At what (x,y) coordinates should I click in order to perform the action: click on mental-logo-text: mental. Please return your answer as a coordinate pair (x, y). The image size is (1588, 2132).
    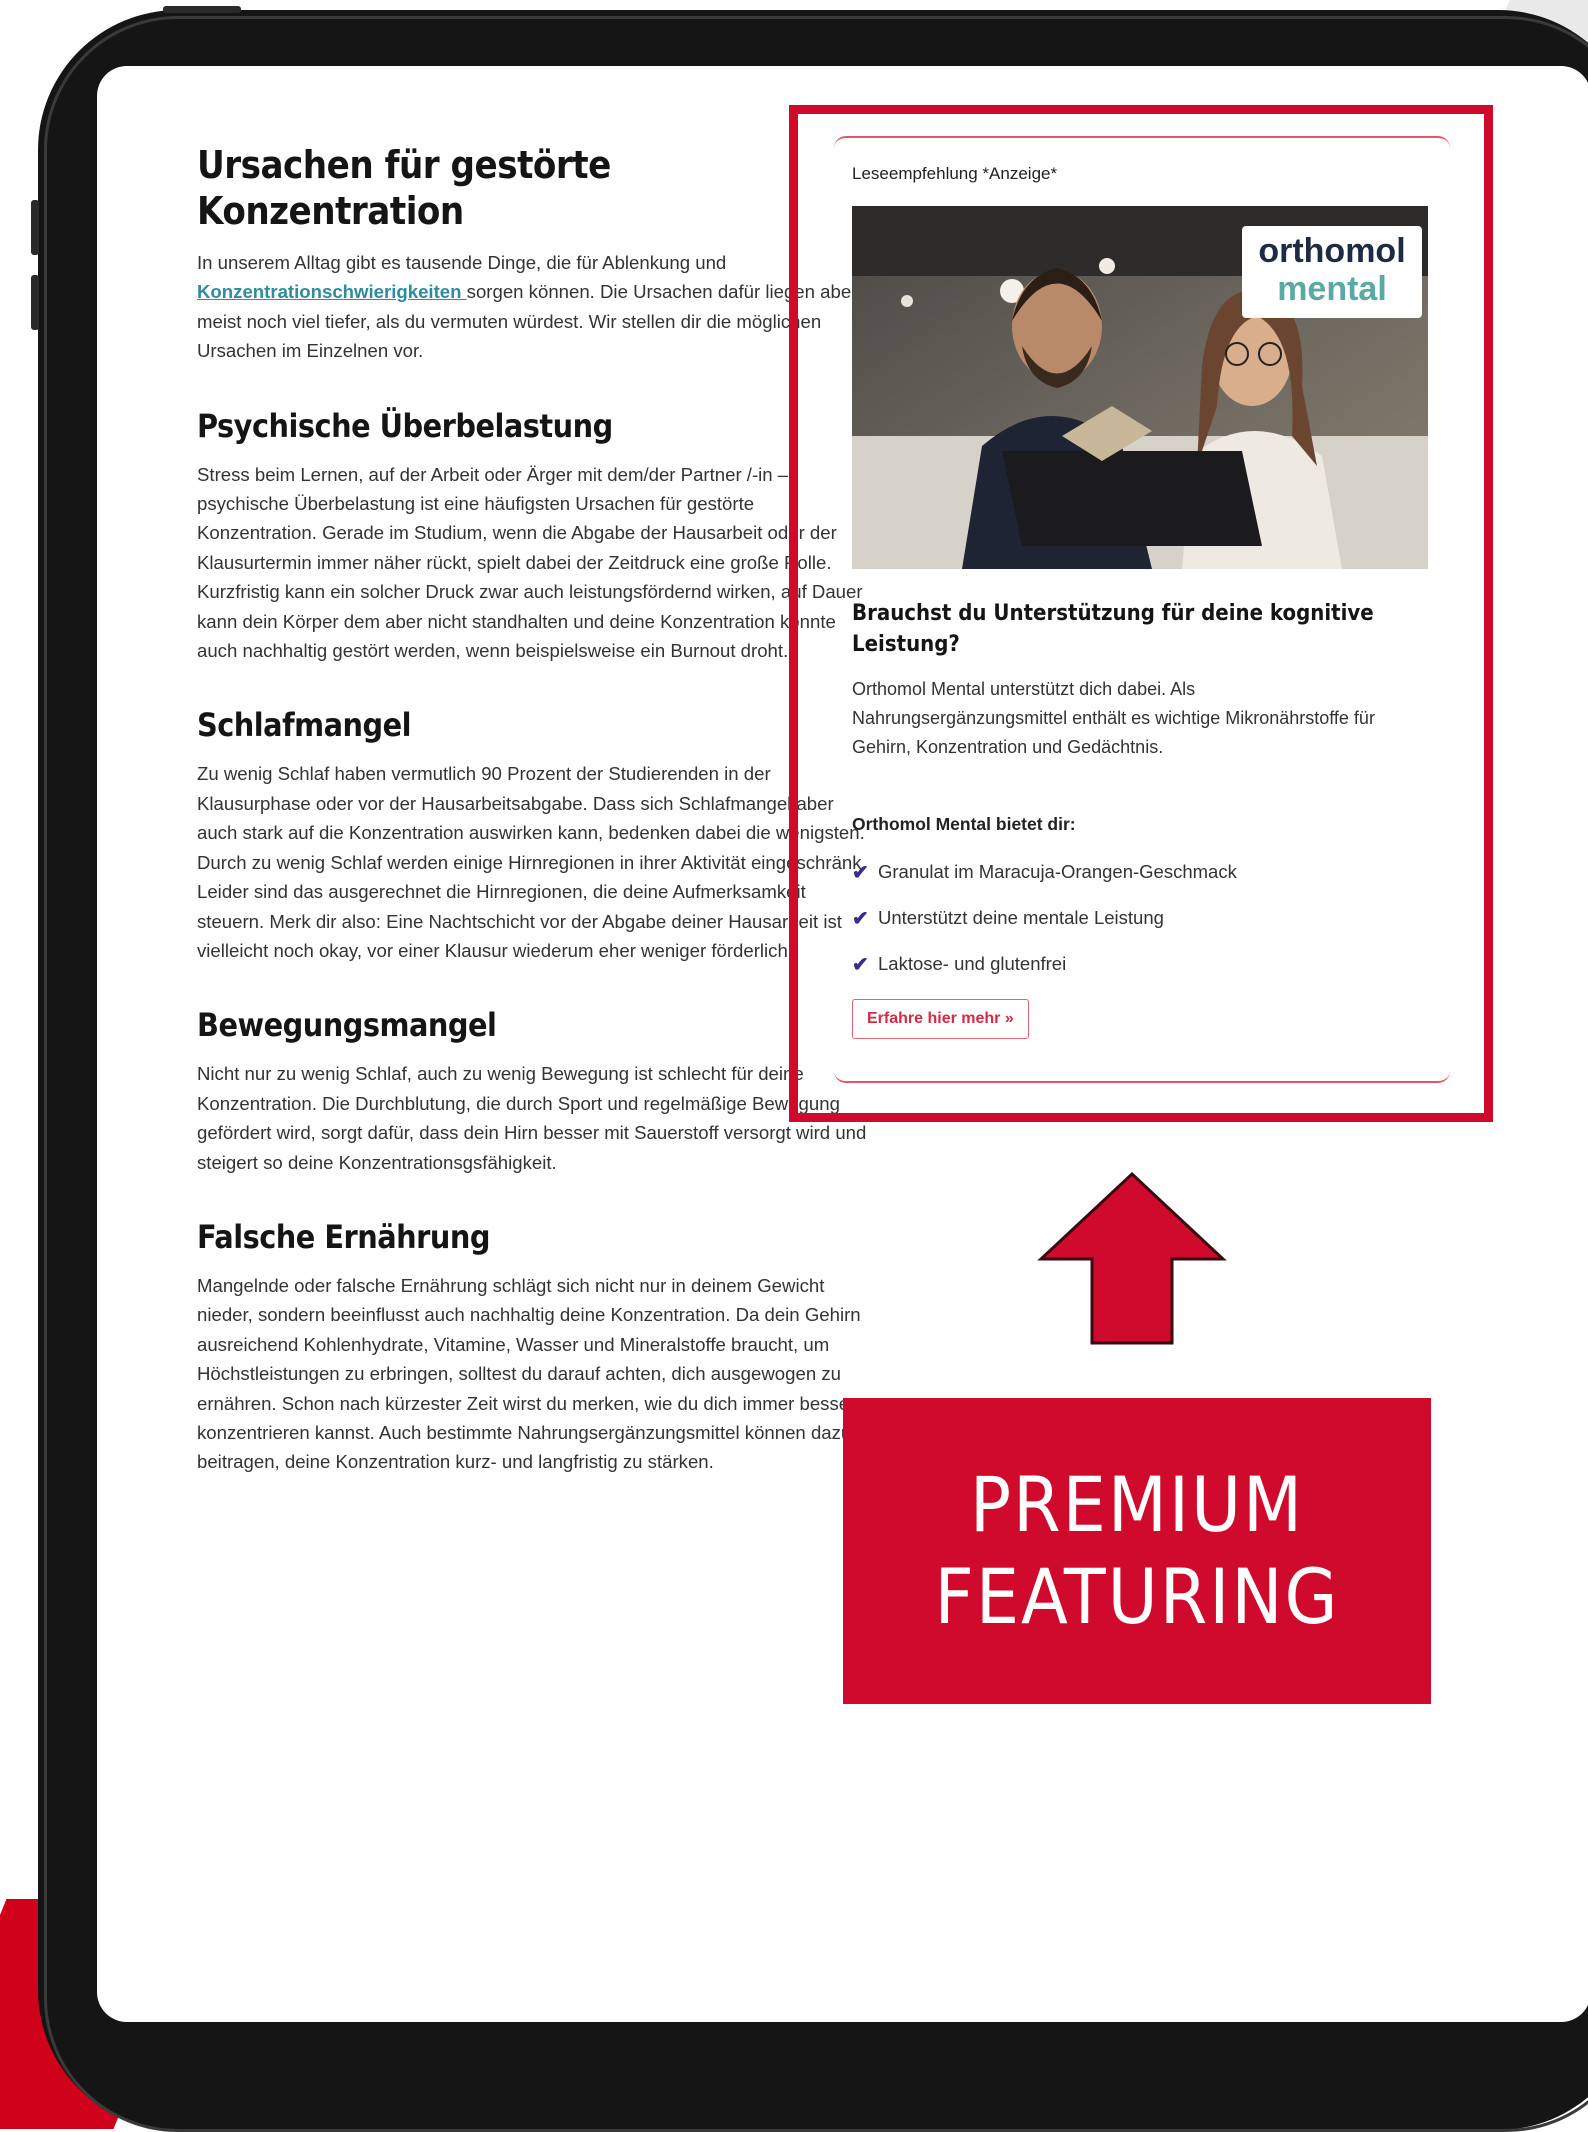
    Looking at the image, I should click on (1332, 289).